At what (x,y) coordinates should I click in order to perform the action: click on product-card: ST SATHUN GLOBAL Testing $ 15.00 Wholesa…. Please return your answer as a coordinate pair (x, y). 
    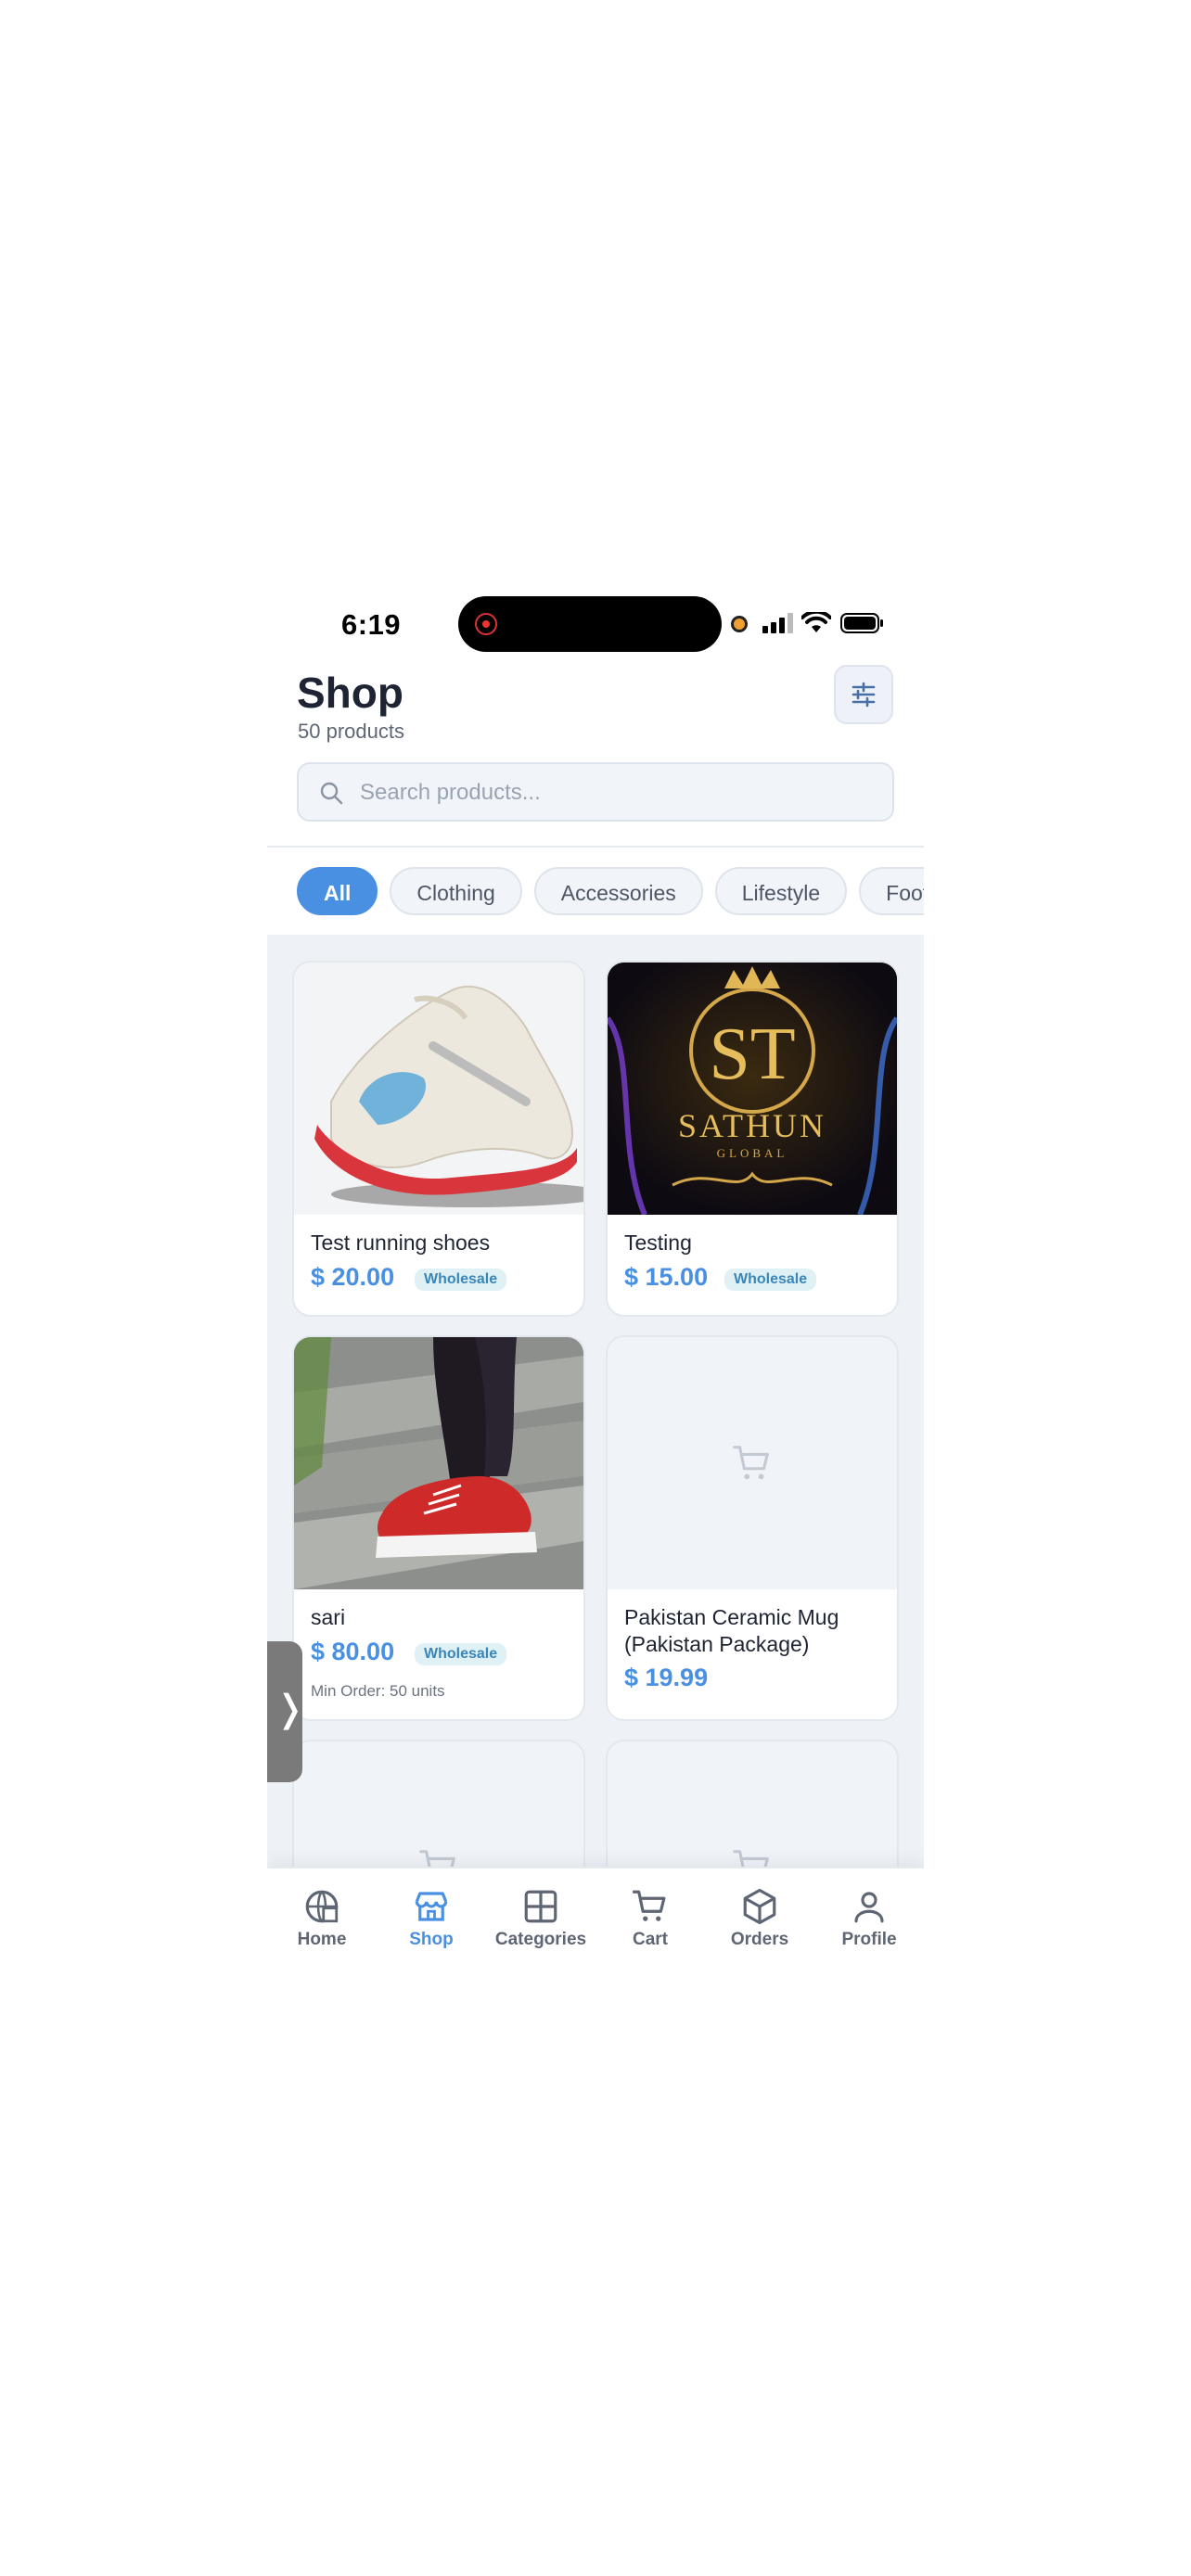
    Looking at the image, I should click on (752, 1139).